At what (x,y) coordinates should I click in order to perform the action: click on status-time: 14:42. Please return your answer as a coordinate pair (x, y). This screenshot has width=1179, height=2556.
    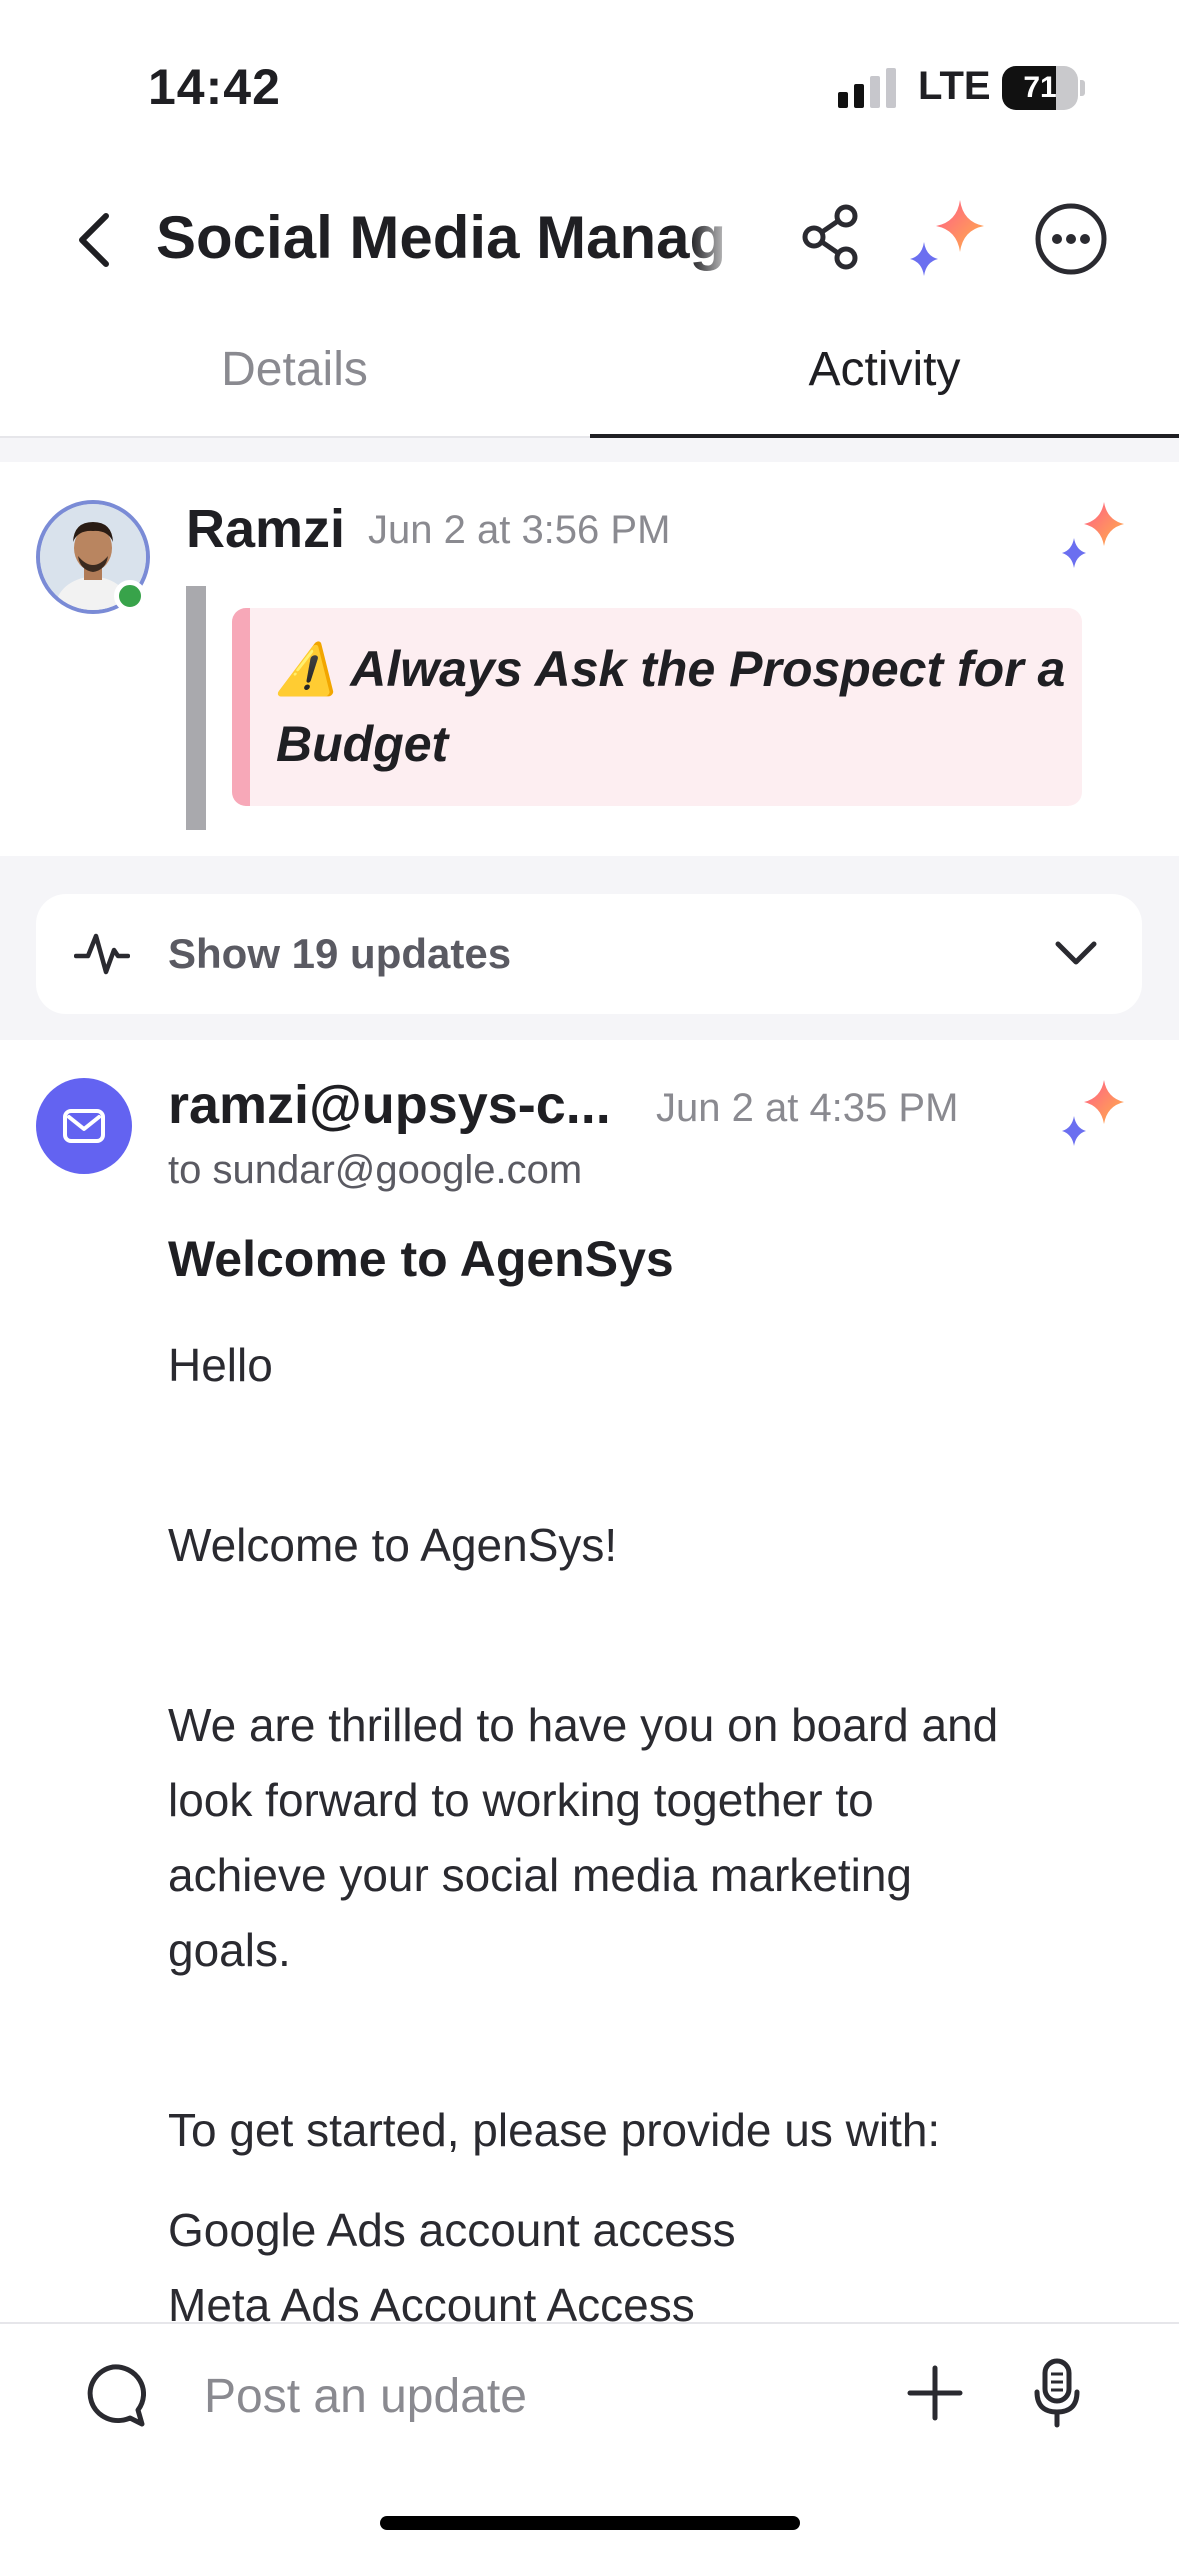
    Looking at the image, I should click on (214, 87).